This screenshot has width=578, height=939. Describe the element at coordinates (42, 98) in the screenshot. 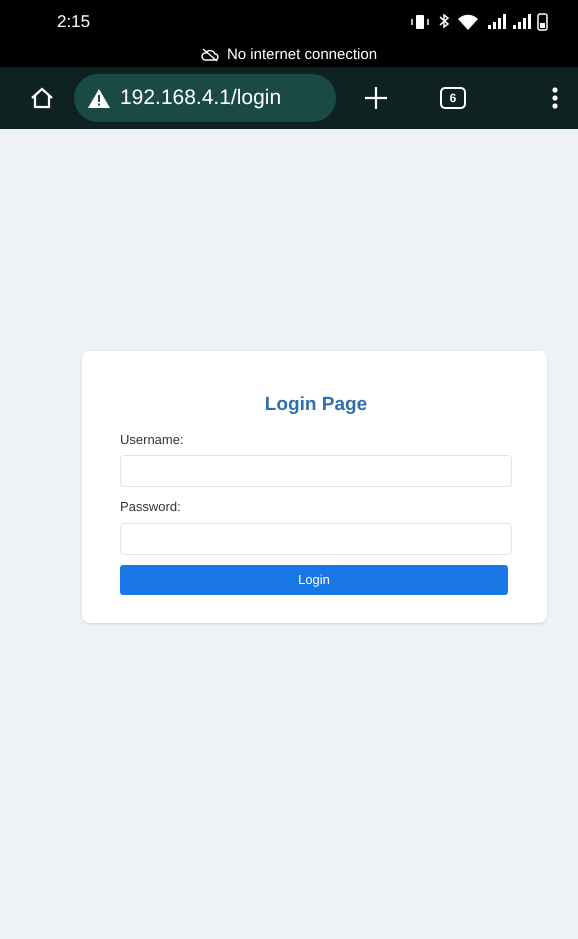

I see `home-icon` at that location.